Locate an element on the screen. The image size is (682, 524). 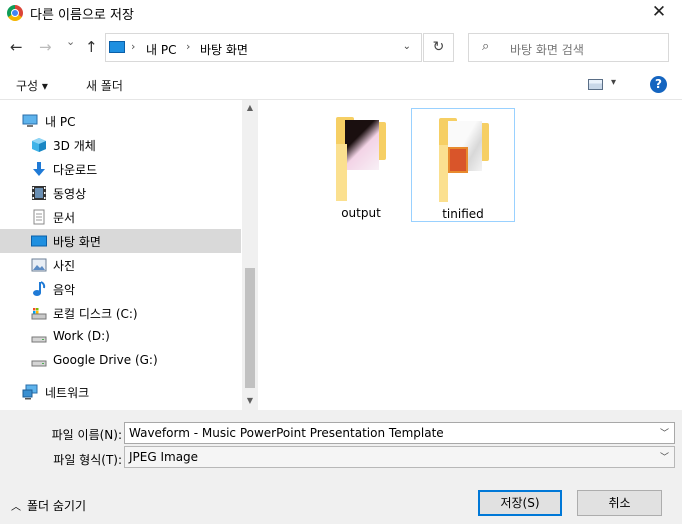
organize-menu: 구성 ▾ is located at coordinates (32, 85).